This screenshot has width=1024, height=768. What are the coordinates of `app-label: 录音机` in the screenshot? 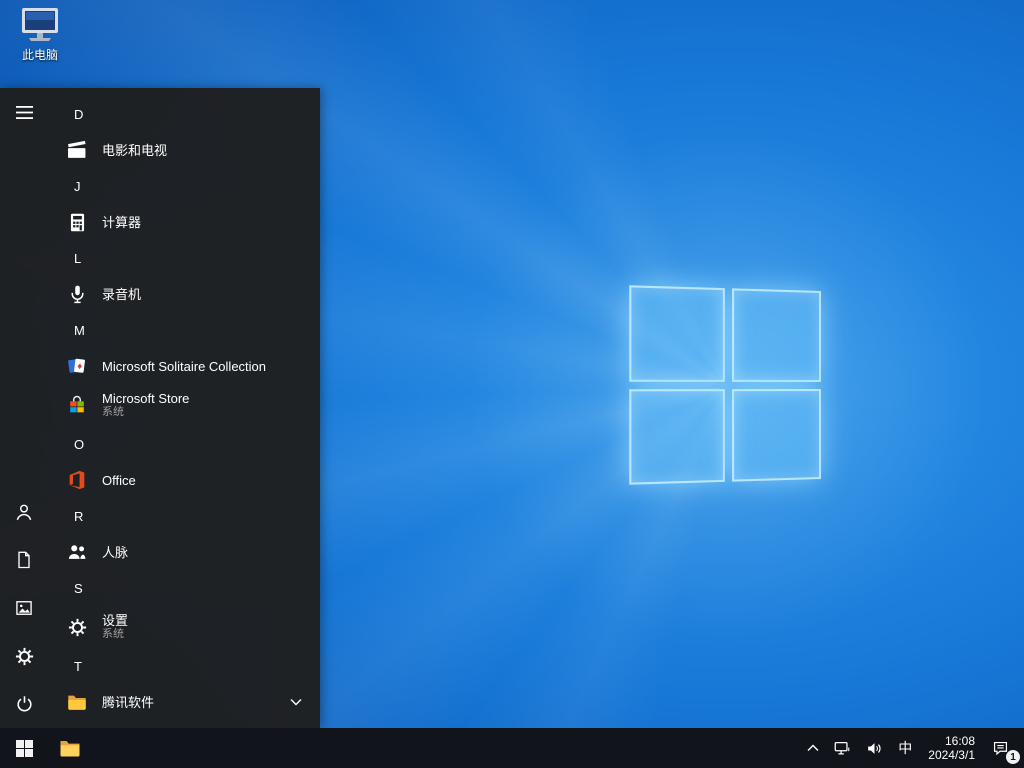 It's located at (122, 294).